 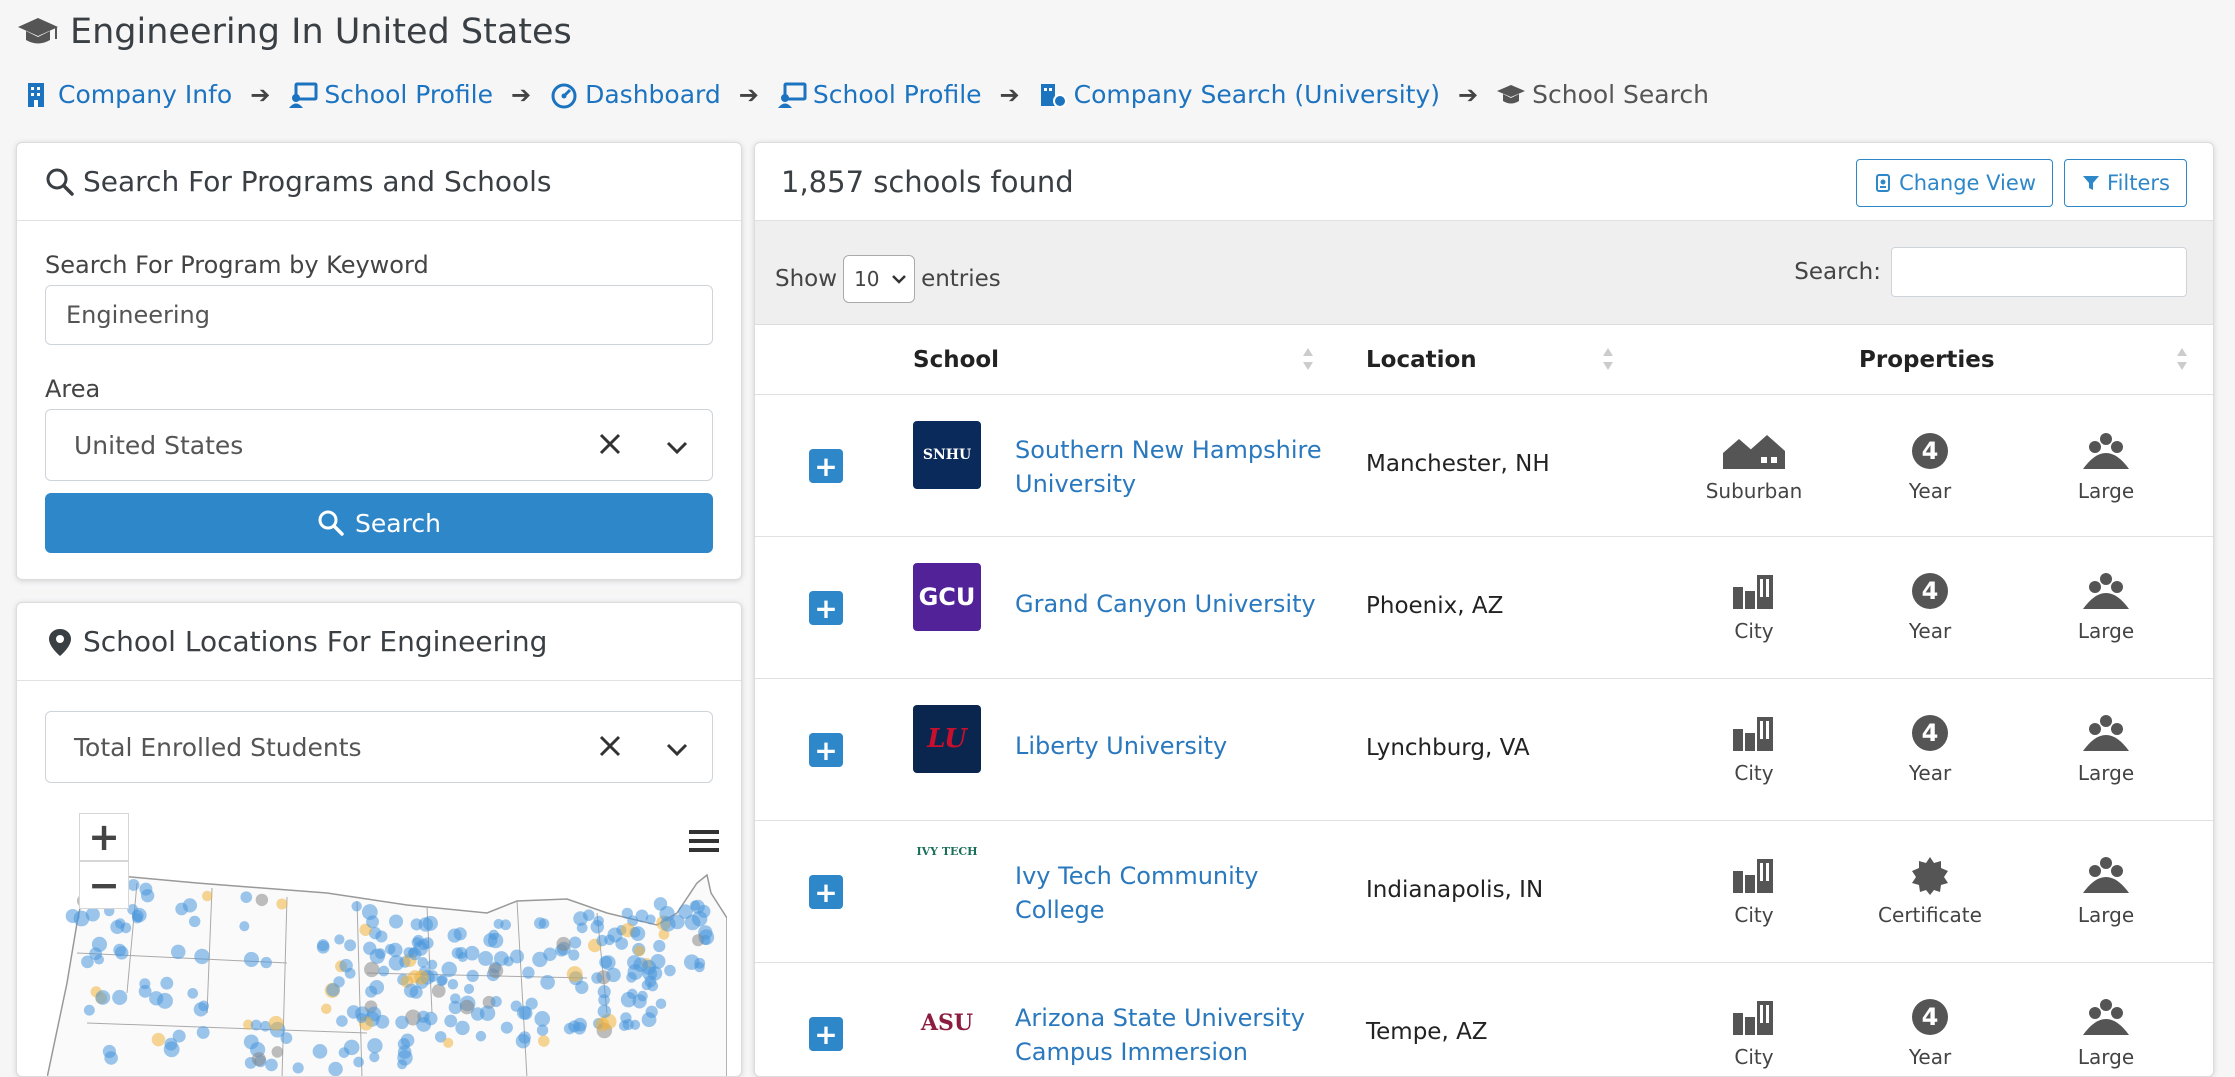 What do you see at coordinates (127, 94) in the screenshot?
I see `breadcrumb-company-info: Company Info` at bounding box center [127, 94].